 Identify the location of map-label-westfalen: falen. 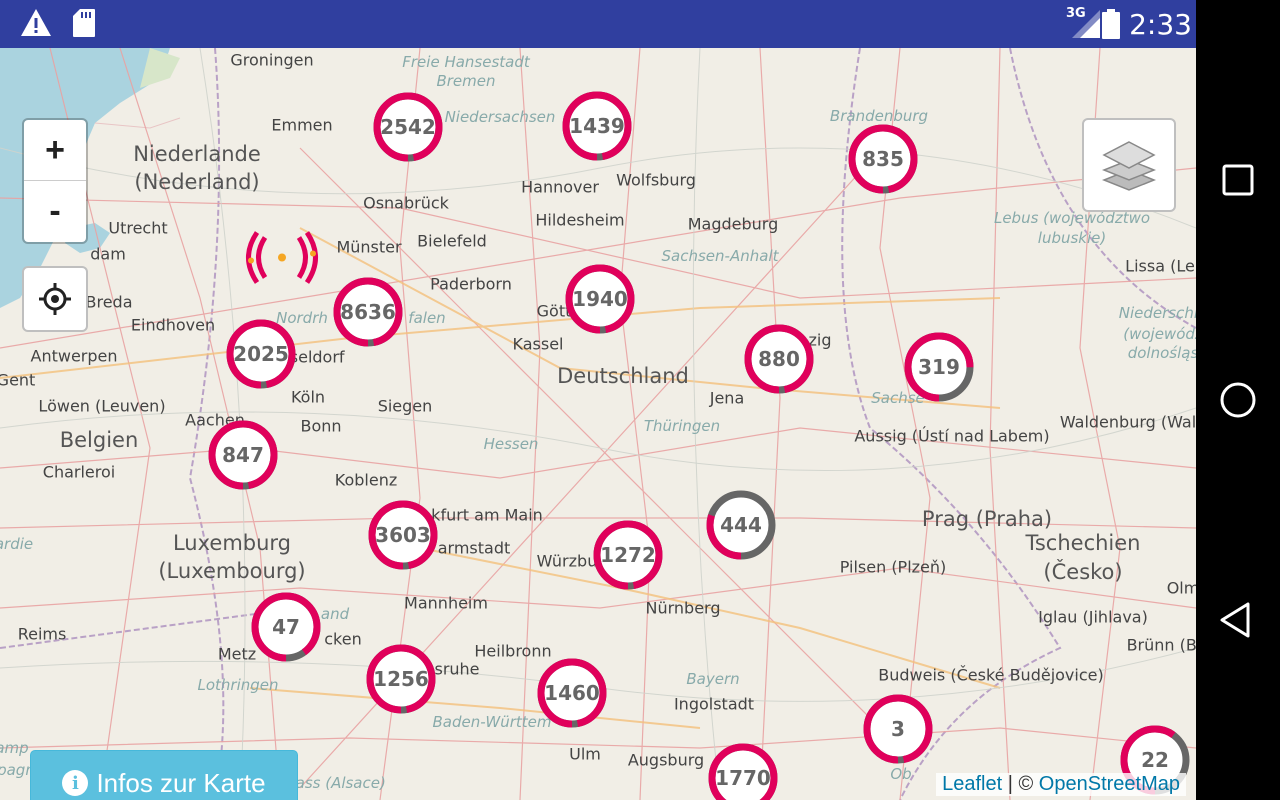
(427, 318).